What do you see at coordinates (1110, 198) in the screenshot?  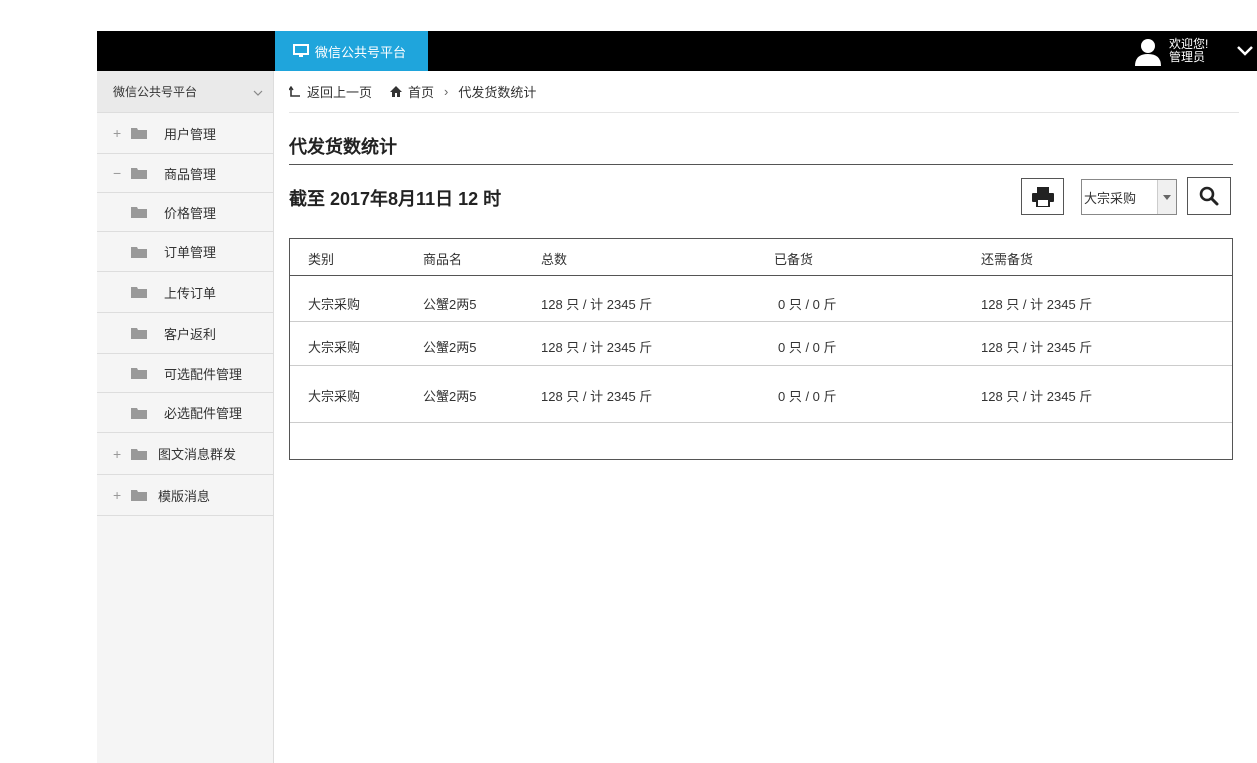 I see `category-select-value: 大宗采购` at bounding box center [1110, 198].